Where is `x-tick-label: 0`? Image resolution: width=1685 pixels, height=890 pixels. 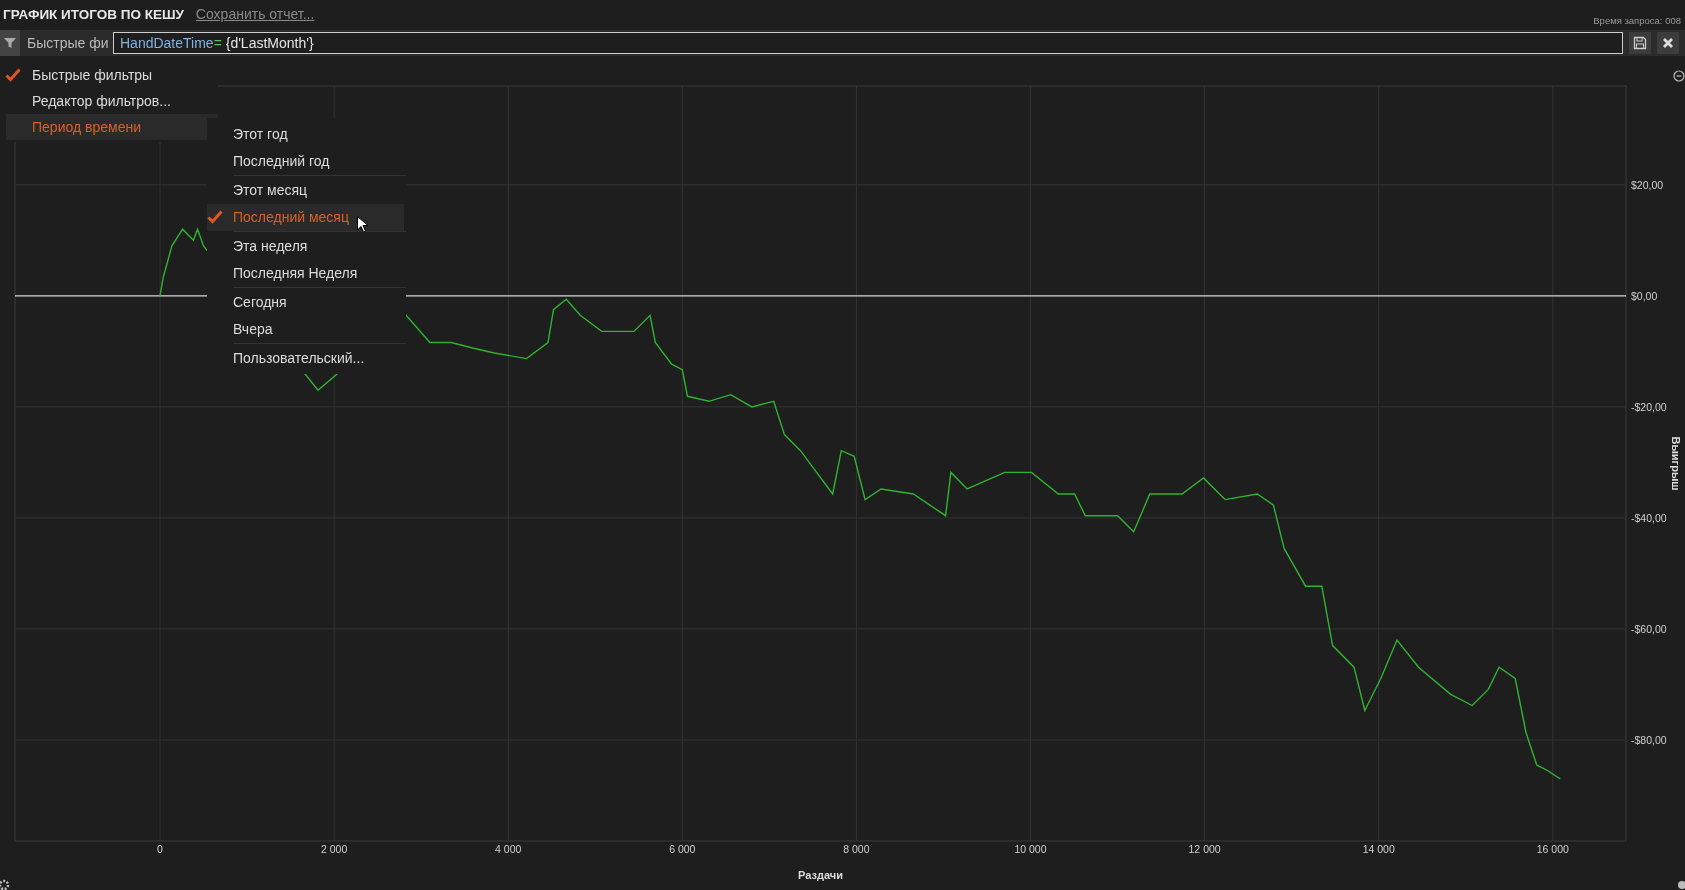
x-tick-label: 0 is located at coordinates (160, 849).